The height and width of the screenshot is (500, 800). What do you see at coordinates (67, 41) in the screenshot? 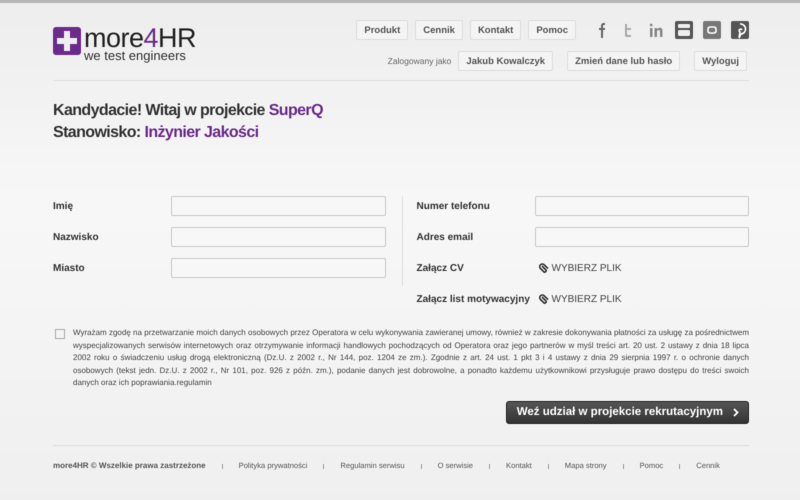
I see `logo-icon` at bounding box center [67, 41].